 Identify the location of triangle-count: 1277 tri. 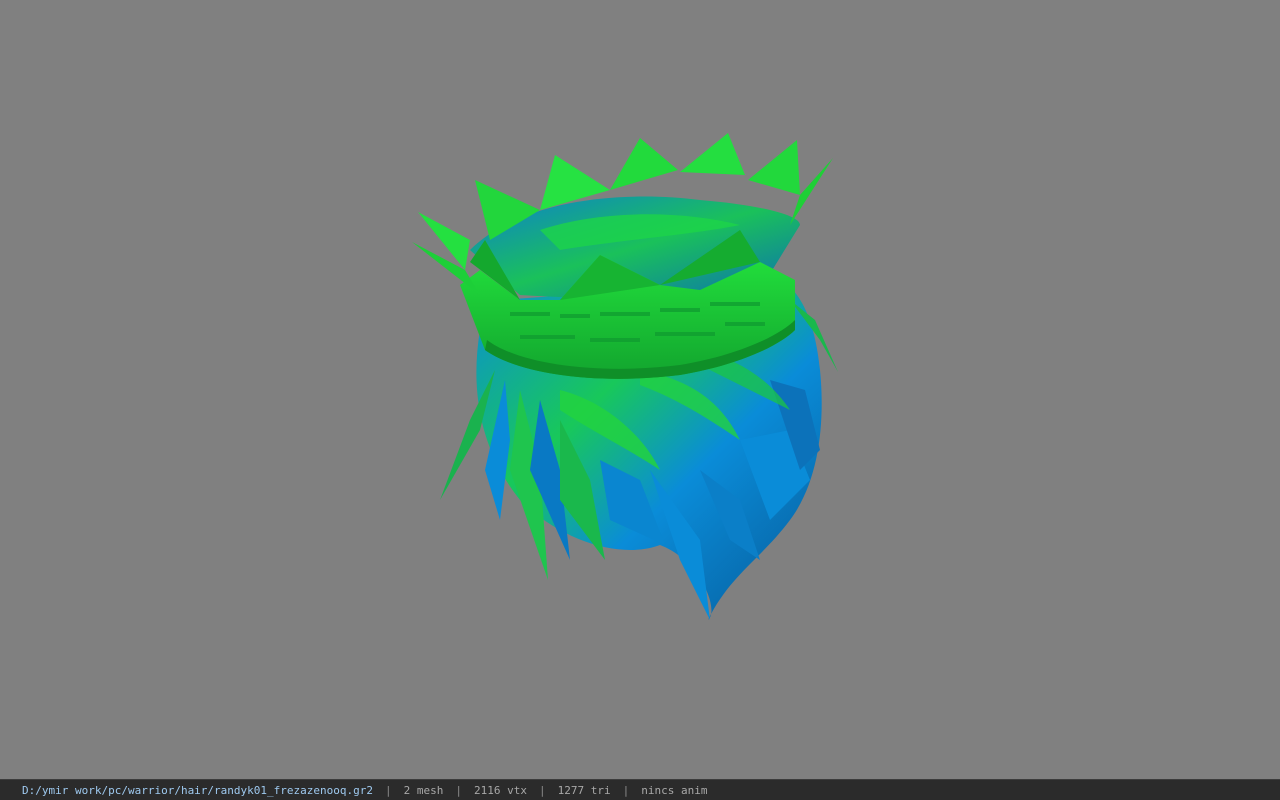
(584, 790).